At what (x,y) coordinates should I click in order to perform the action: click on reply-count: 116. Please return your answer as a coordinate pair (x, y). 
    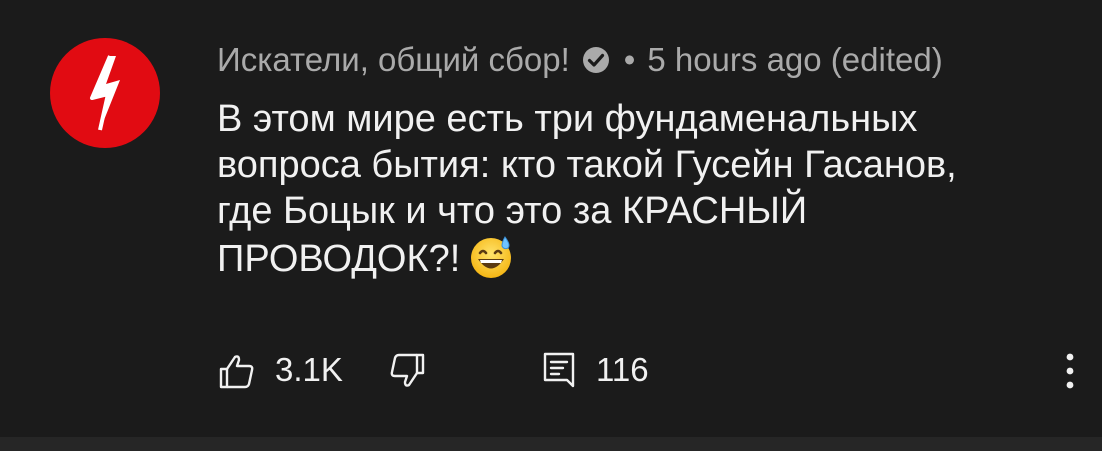
    Looking at the image, I should click on (622, 369).